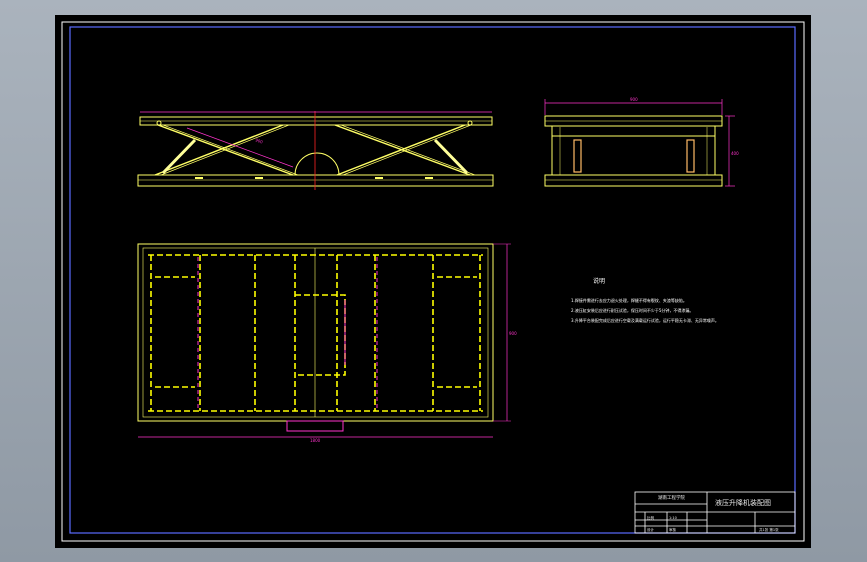 This screenshot has height=562, width=867. What do you see at coordinates (577, 156) in the screenshot?
I see `side-cylinder-left` at bounding box center [577, 156].